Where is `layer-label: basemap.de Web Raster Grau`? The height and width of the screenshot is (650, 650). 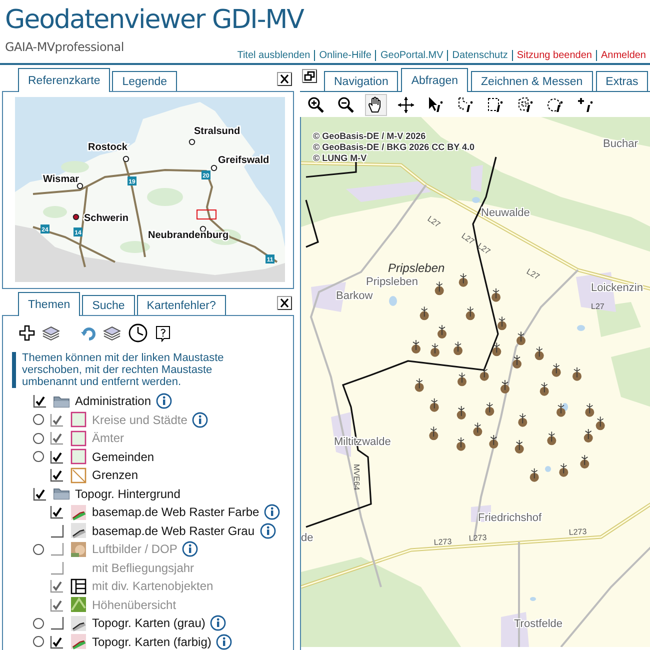 layer-label: basemap.de Web Raster Grau is located at coordinates (173, 531).